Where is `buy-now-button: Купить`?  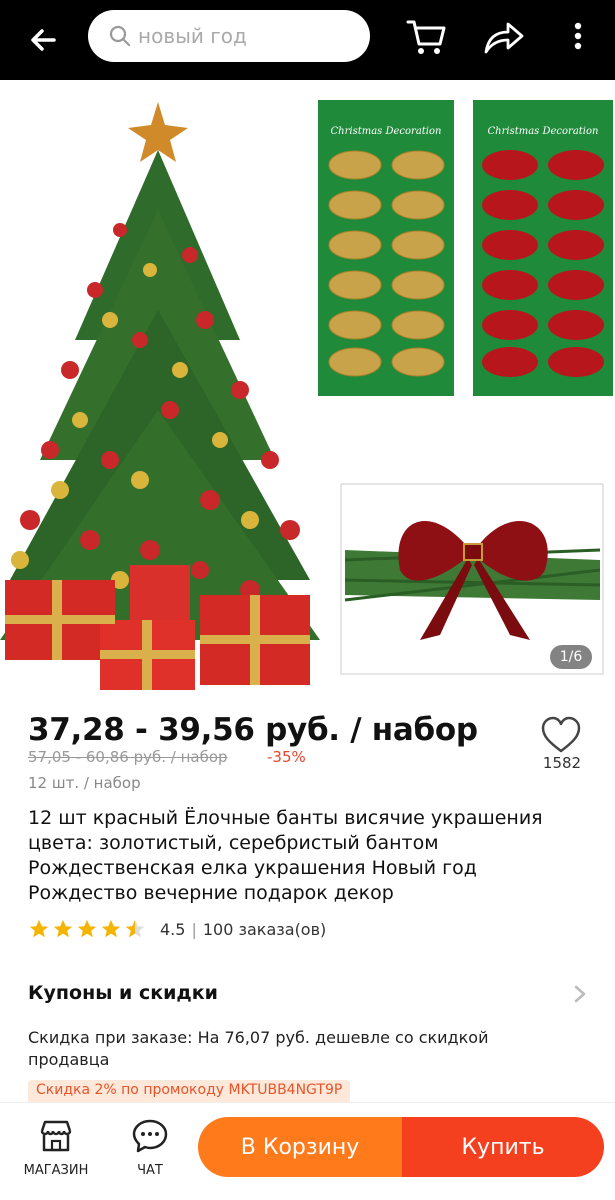
buy-now-button: Купить is located at coordinates (503, 1147).